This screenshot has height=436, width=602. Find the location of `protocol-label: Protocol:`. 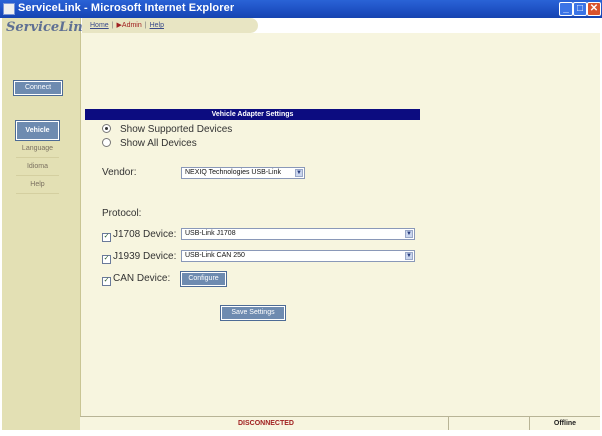

protocol-label: Protocol: is located at coordinates (122, 213).